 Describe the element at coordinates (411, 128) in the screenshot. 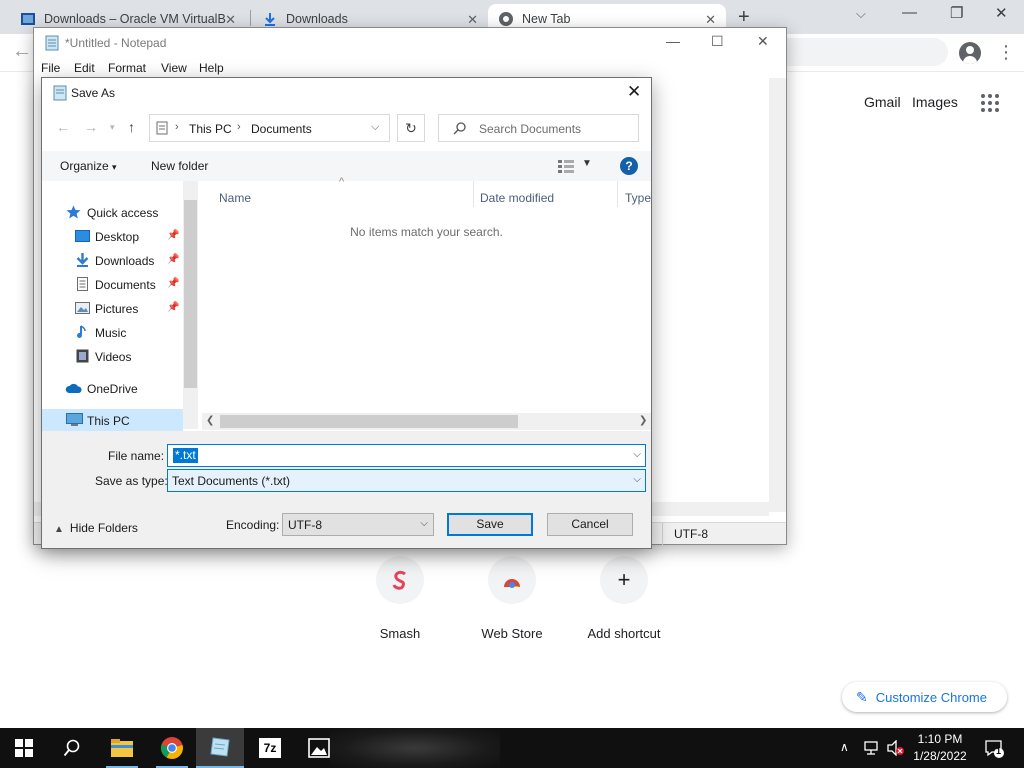

I see `refresh-button: ↻` at that location.